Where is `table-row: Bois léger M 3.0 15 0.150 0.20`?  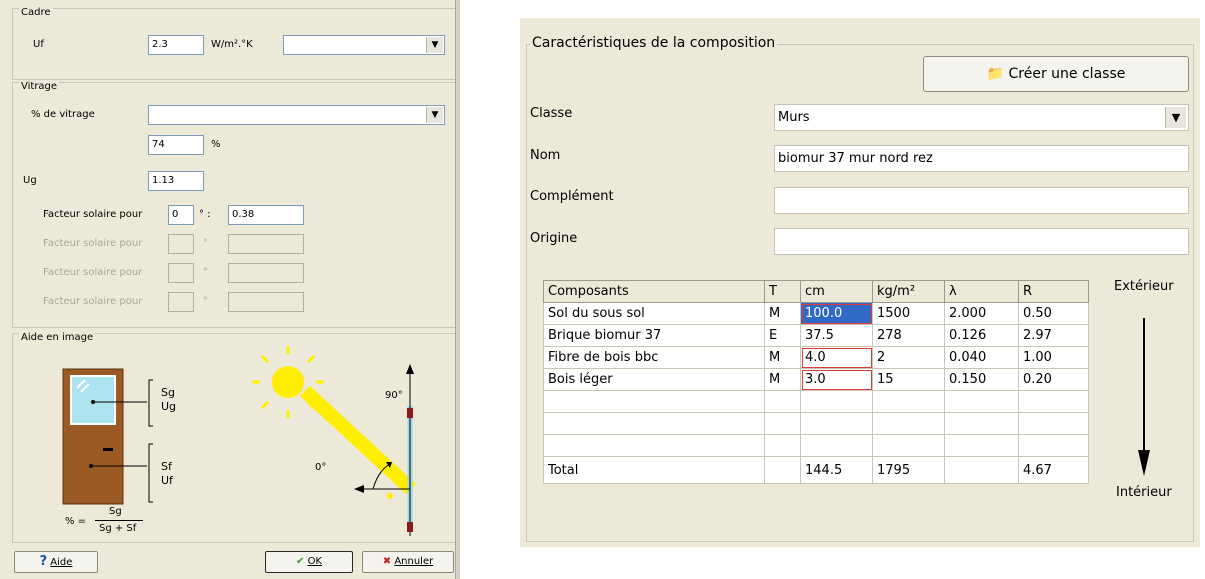 table-row: Bois léger M 3.0 15 0.150 0.20 is located at coordinates (816, 379).